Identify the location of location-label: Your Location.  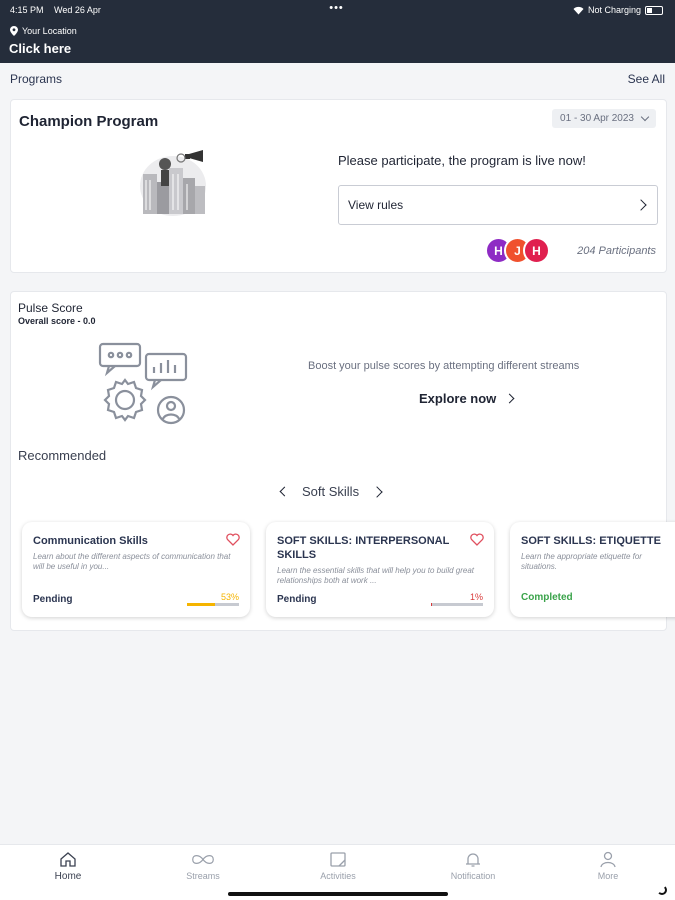
(49, 31).